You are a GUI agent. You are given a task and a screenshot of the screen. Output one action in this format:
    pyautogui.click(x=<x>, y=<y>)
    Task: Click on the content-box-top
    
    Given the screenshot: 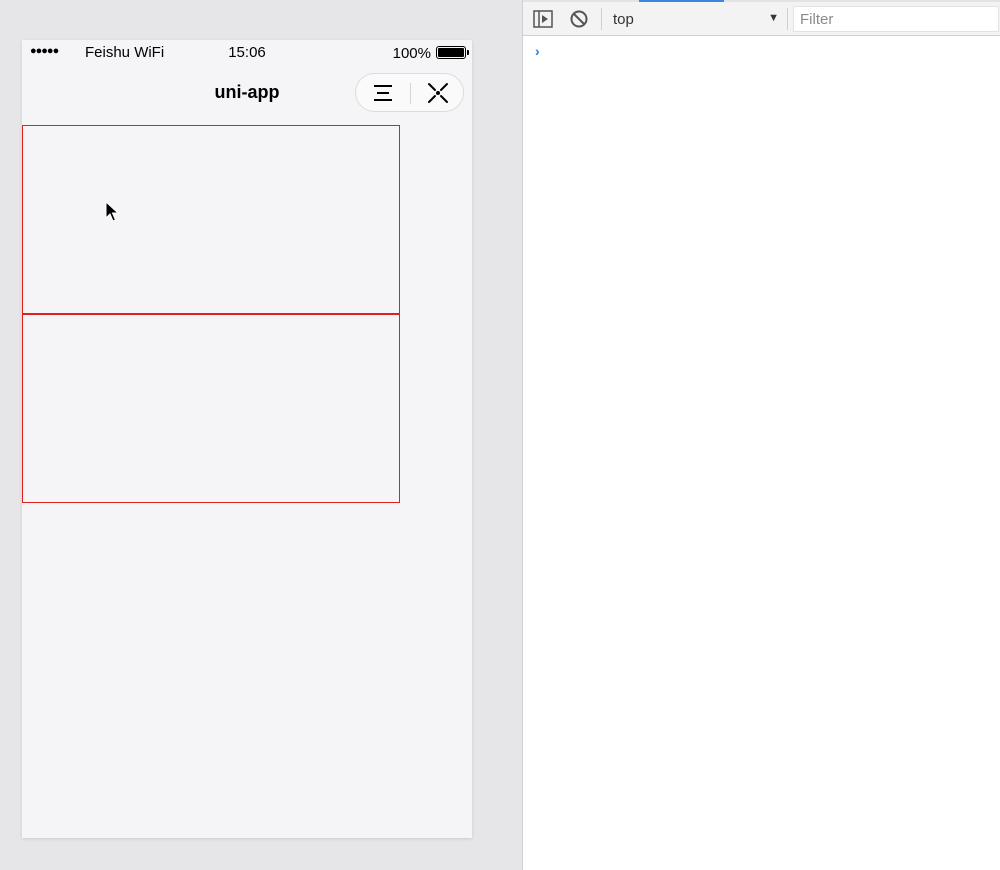 What is the action you would take?
    pyautogui.click(x=211, y=220)
    